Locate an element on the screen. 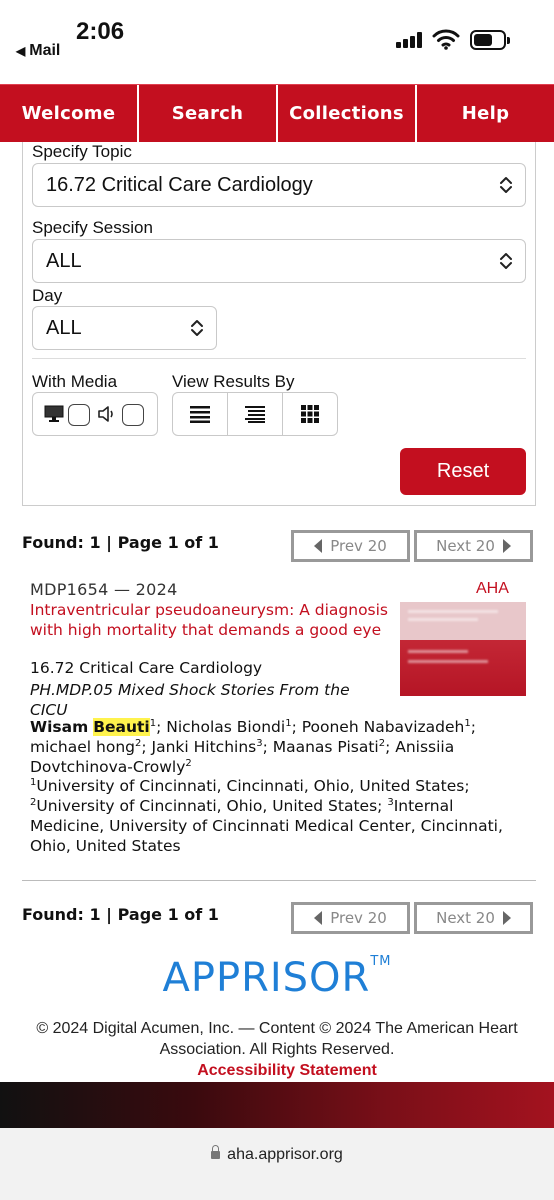 Image resolution: width=554 pixels, height=1200 pixels. back-arrow-icon: ◀ is located at coordinates (21, 51).